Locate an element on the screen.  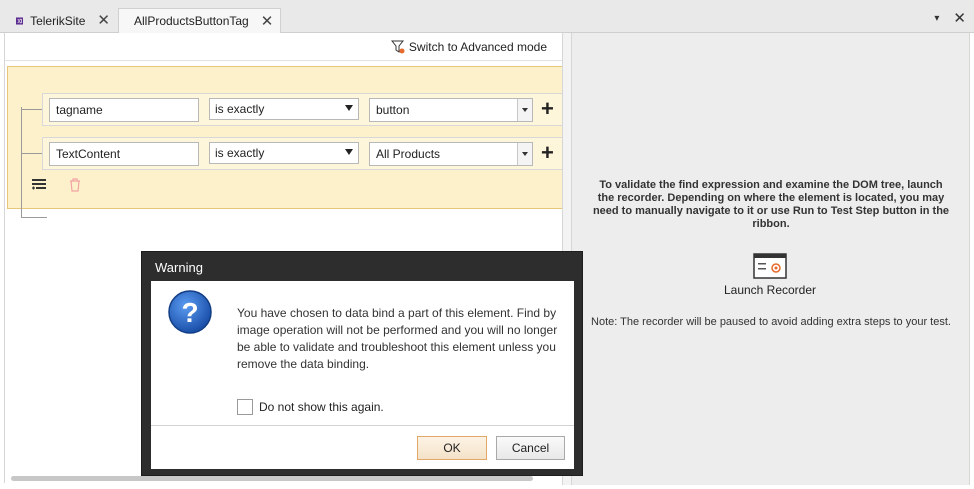
tab-allproductsbuttontag: AllProductsButtonTag ✕ is located at coordinates (199, 20).